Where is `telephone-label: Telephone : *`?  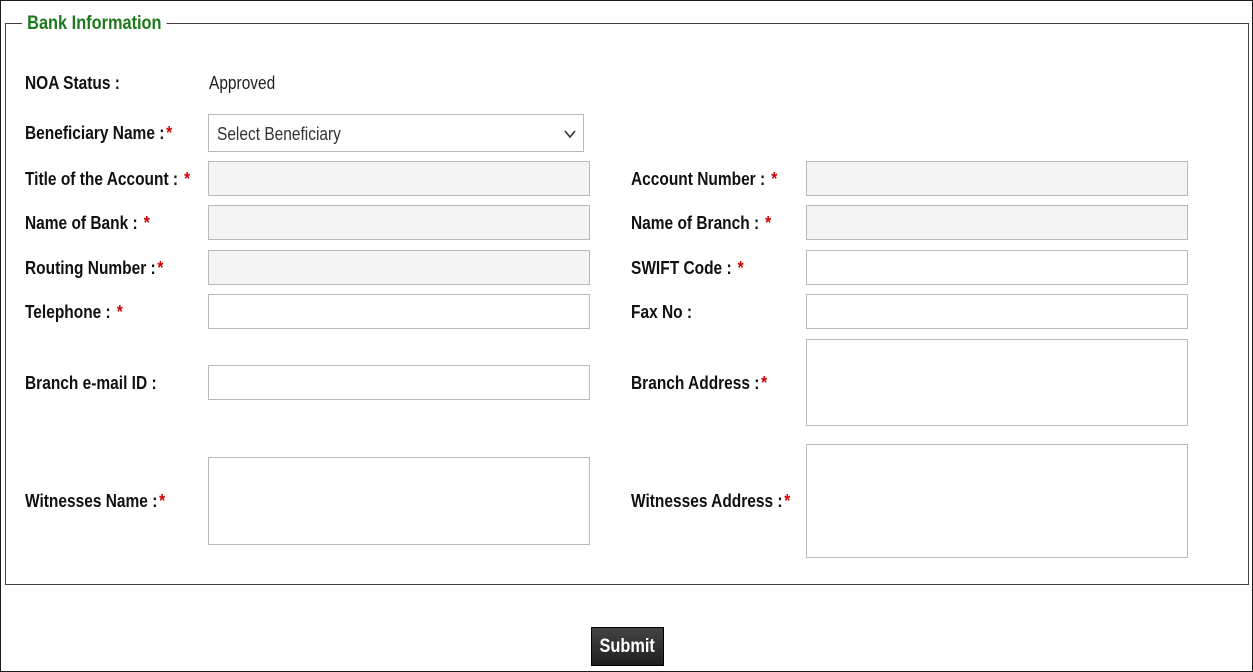
telephone-label: Telephone : * is located at coordinates (74, 312).